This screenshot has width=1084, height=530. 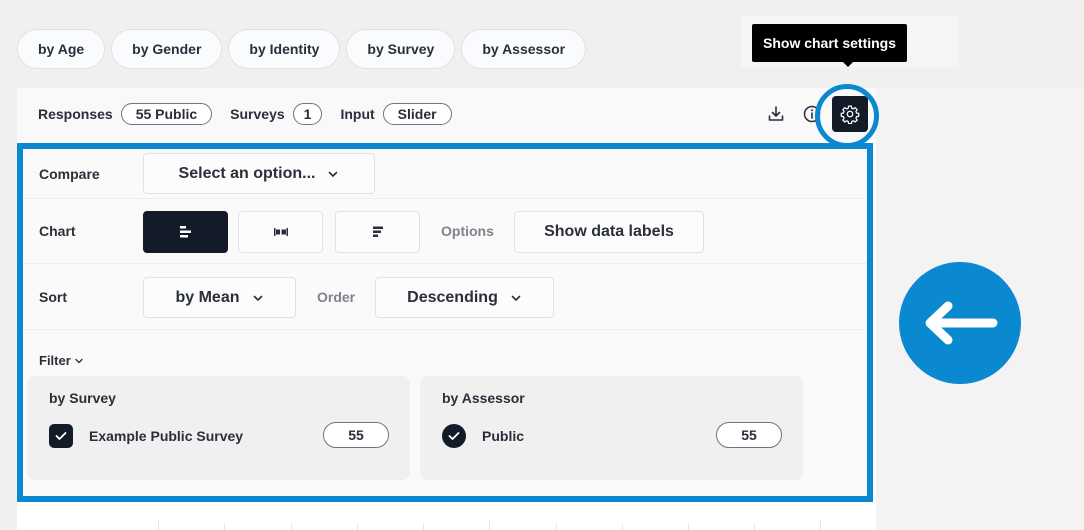 What do you see at coordinates (167, 49) in the screenshot?
I see `tab-by-gender: by Gender` at bounding box center [167, 49].